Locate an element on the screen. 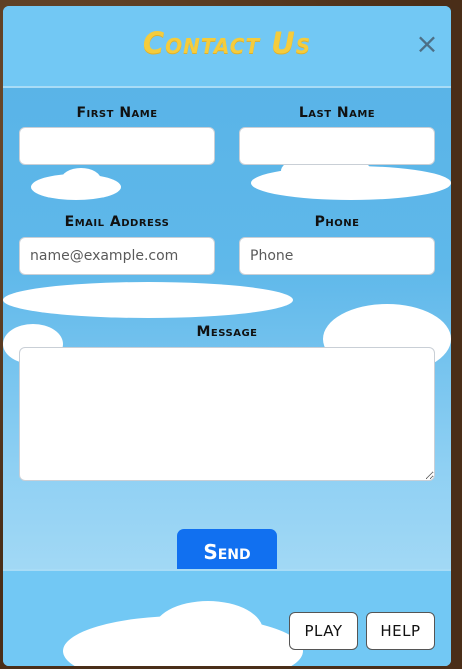 This screenshot has width=462, height=669. modal-title: Contact Us is located at coordinates (227, 43).